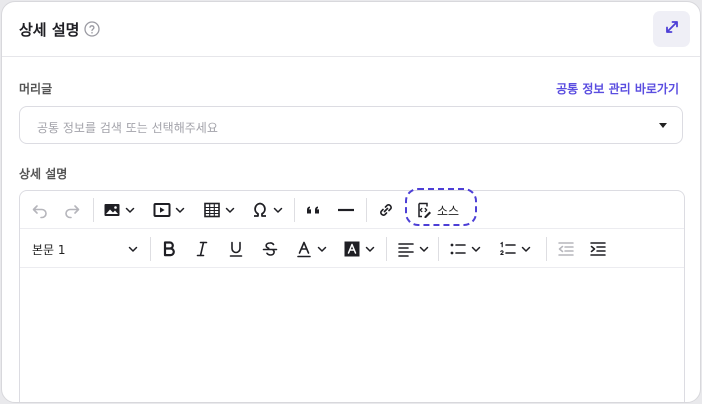  I want to click on bold-icon, so click(169, 249).